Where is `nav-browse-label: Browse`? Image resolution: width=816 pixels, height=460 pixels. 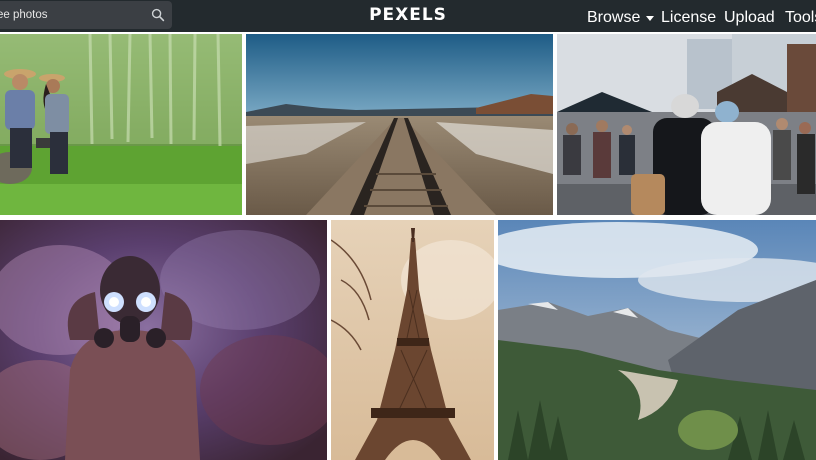
nav-browse-label: Browse is located at coordinates (614, 17).